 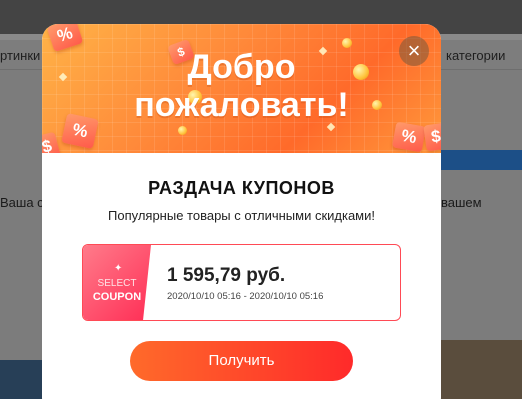 I want to click on close-icon: ×, so click(x=414, y=50).